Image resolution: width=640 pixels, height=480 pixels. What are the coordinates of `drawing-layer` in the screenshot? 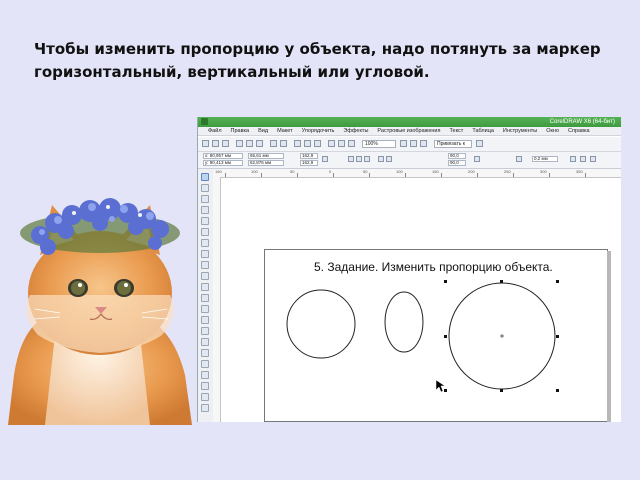 It's located at (422, 336).